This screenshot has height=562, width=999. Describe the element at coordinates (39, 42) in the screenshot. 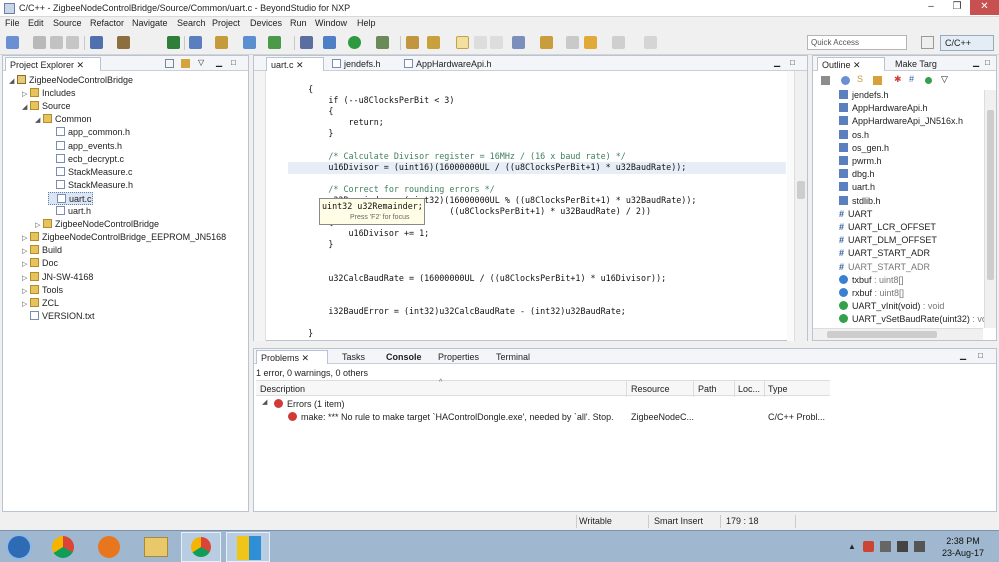

I see `save-icon` at that location.